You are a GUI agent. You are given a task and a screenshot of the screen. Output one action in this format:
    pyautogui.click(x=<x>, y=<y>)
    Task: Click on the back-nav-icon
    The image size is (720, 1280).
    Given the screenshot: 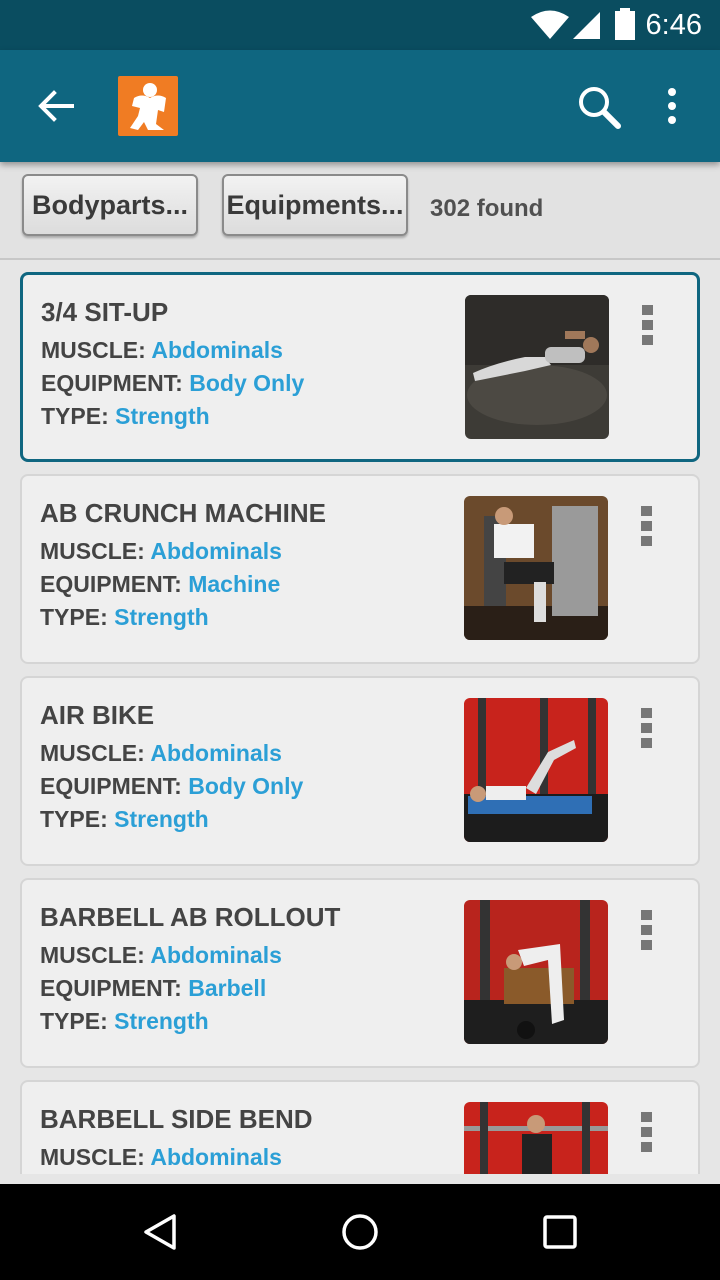 What is the action you would take?
    pyautogui.click(x=160, y=1232)
    